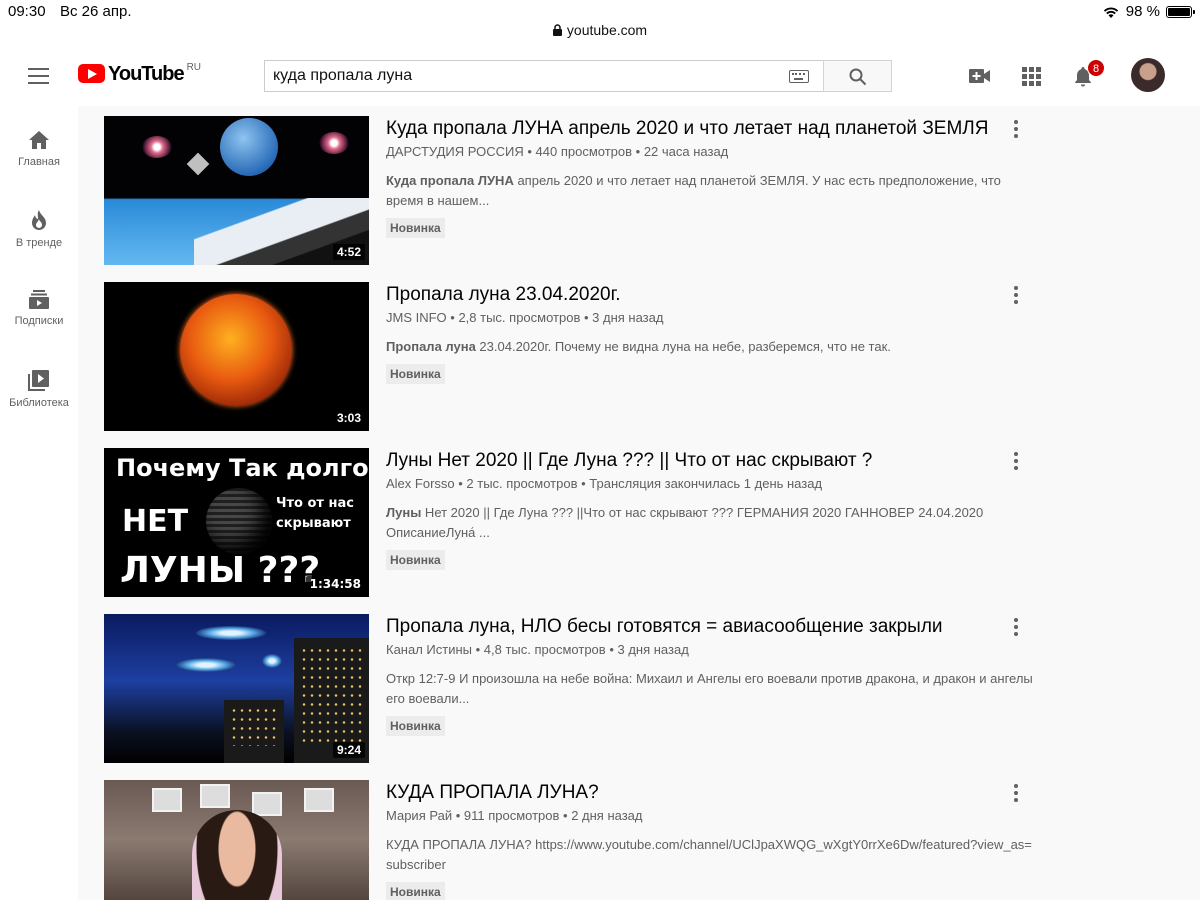  I want to click on sidebar-item-library: Библиотека, so click(39, 389).